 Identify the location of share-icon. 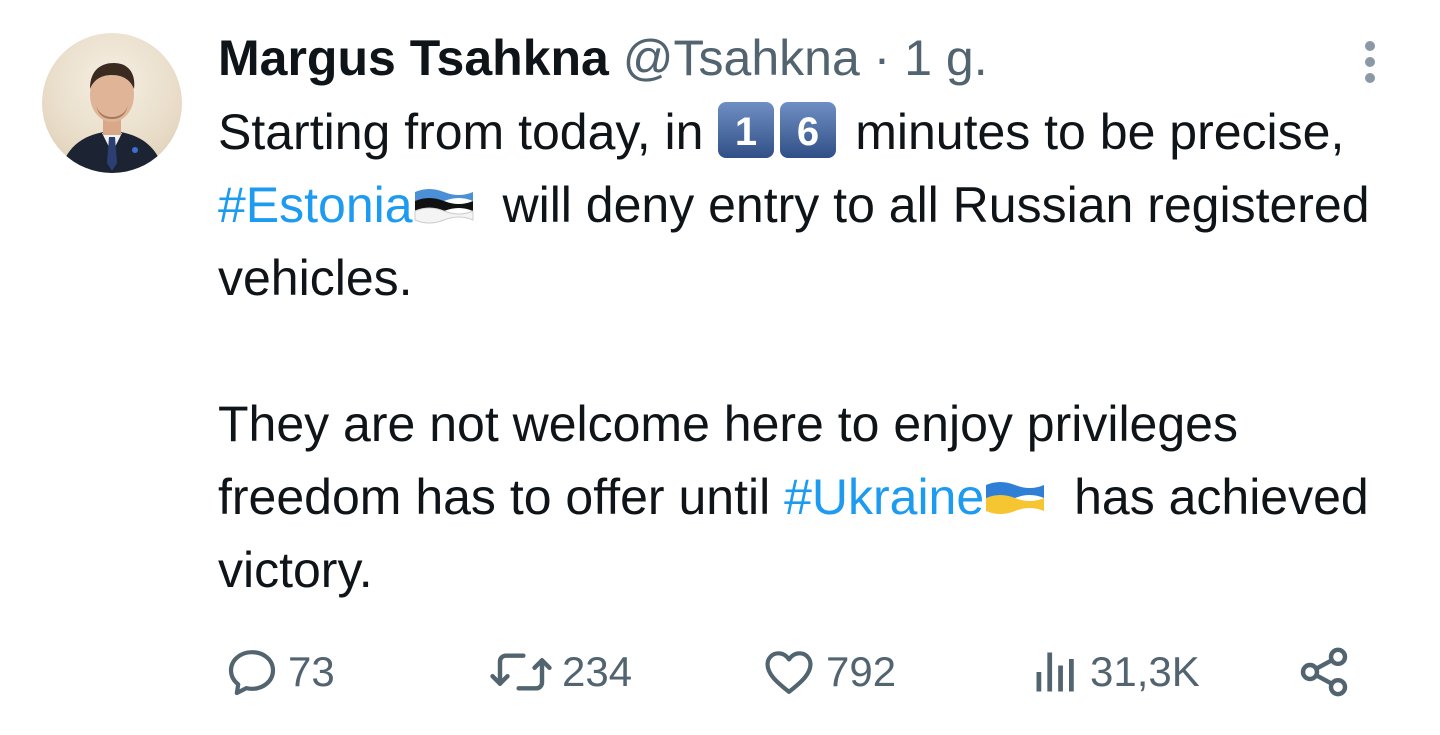
(1324, 672).